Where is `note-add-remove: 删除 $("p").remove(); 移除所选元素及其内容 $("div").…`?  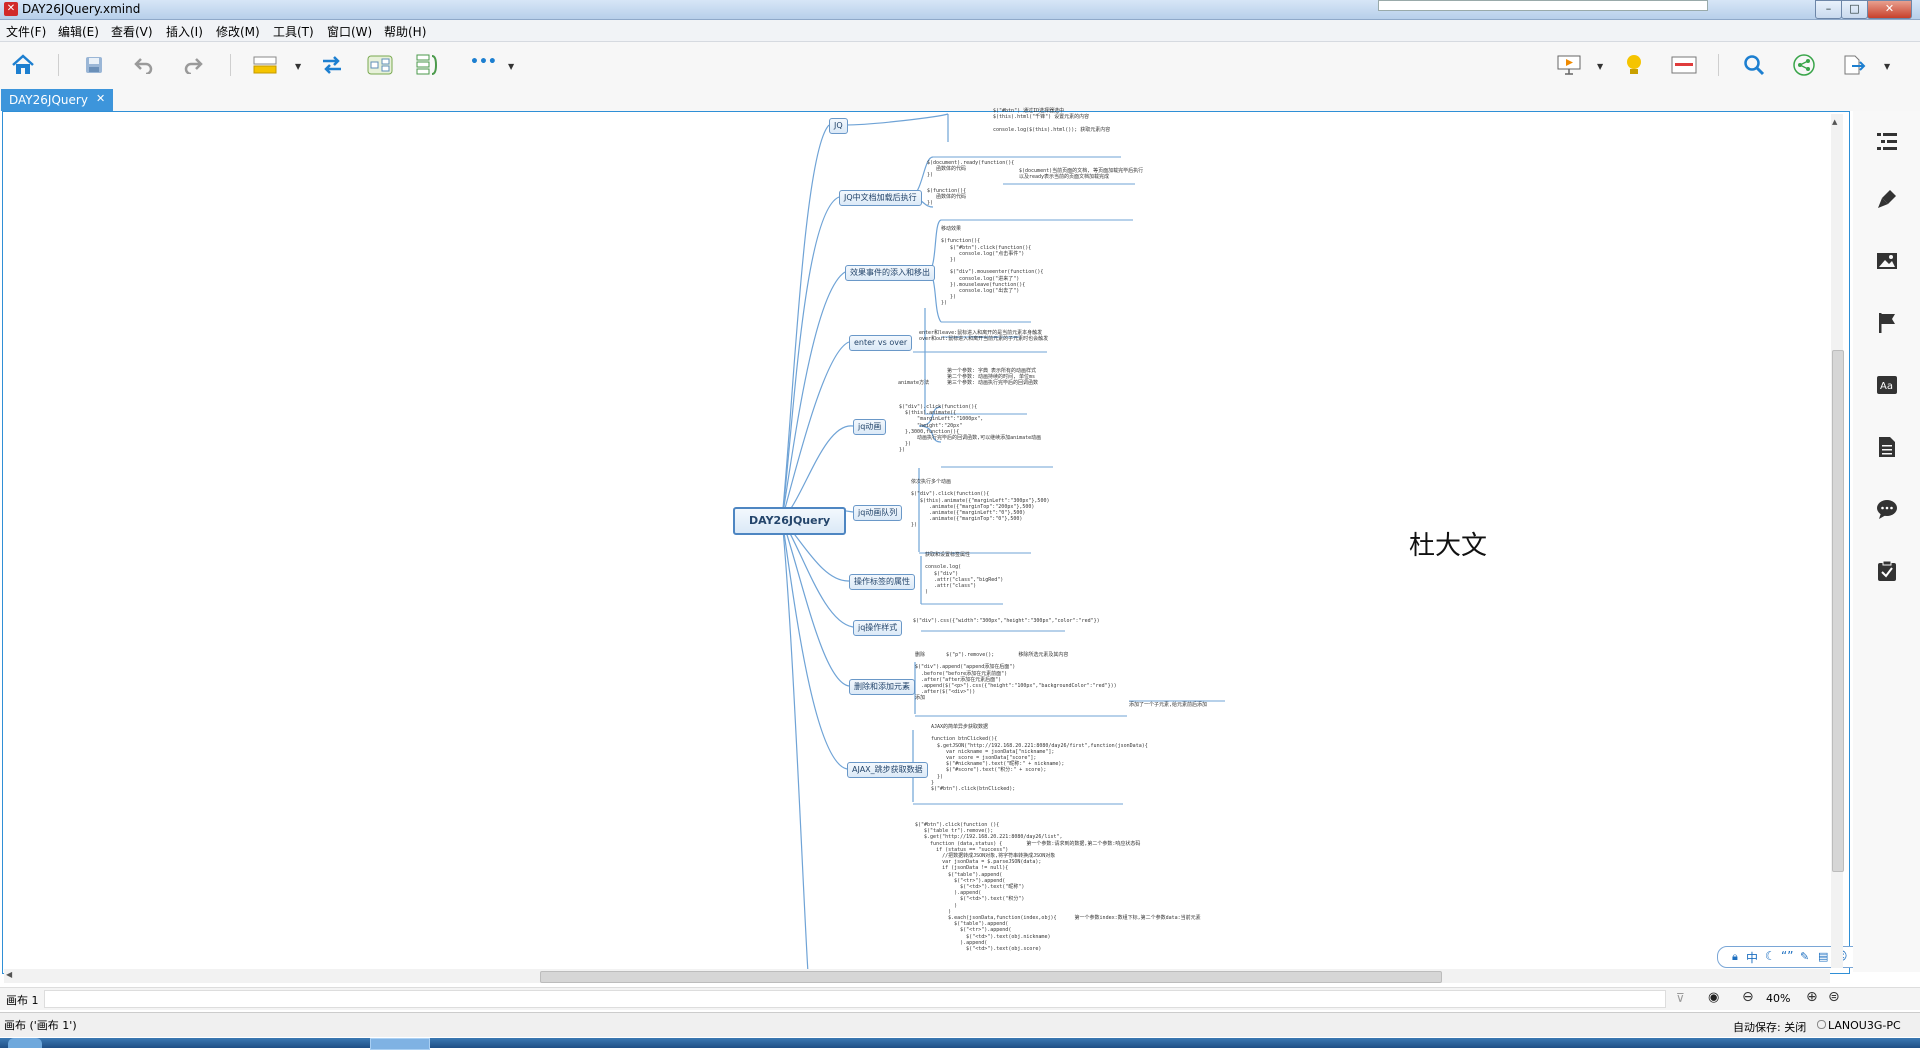
note-add-remove: 删除 $("p").remove(); 移除所选元素及其内容 $("div").… is located at coordinates (1016, 677).